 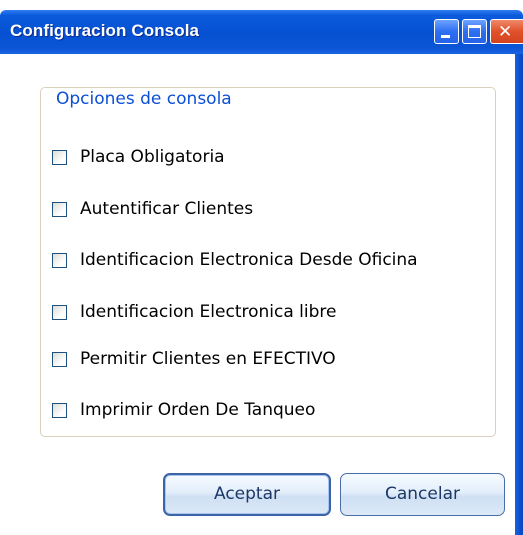 What do you see at coordinates (446, 31) in the screenshot?
I see `minimize-button` at bounding box center [446, 31].